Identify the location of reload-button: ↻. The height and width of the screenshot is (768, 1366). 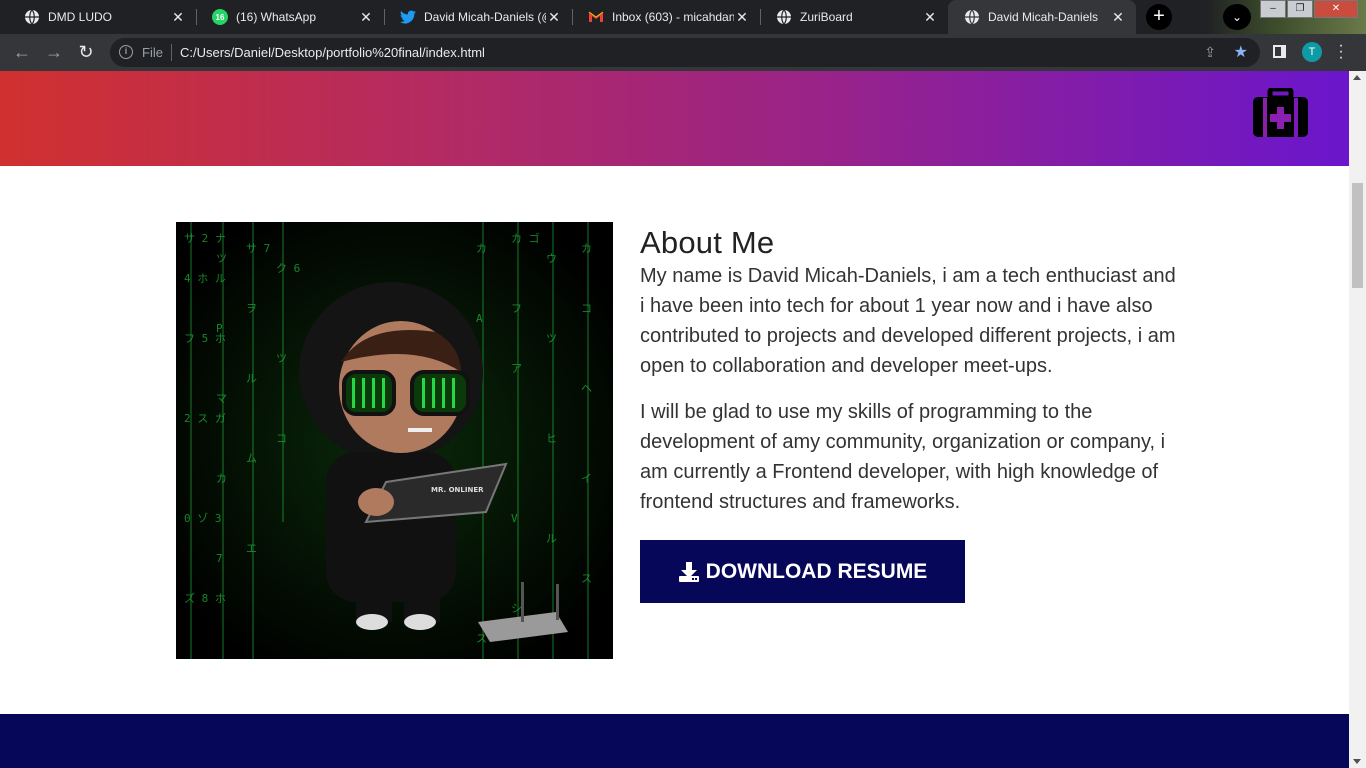
(86, 52).